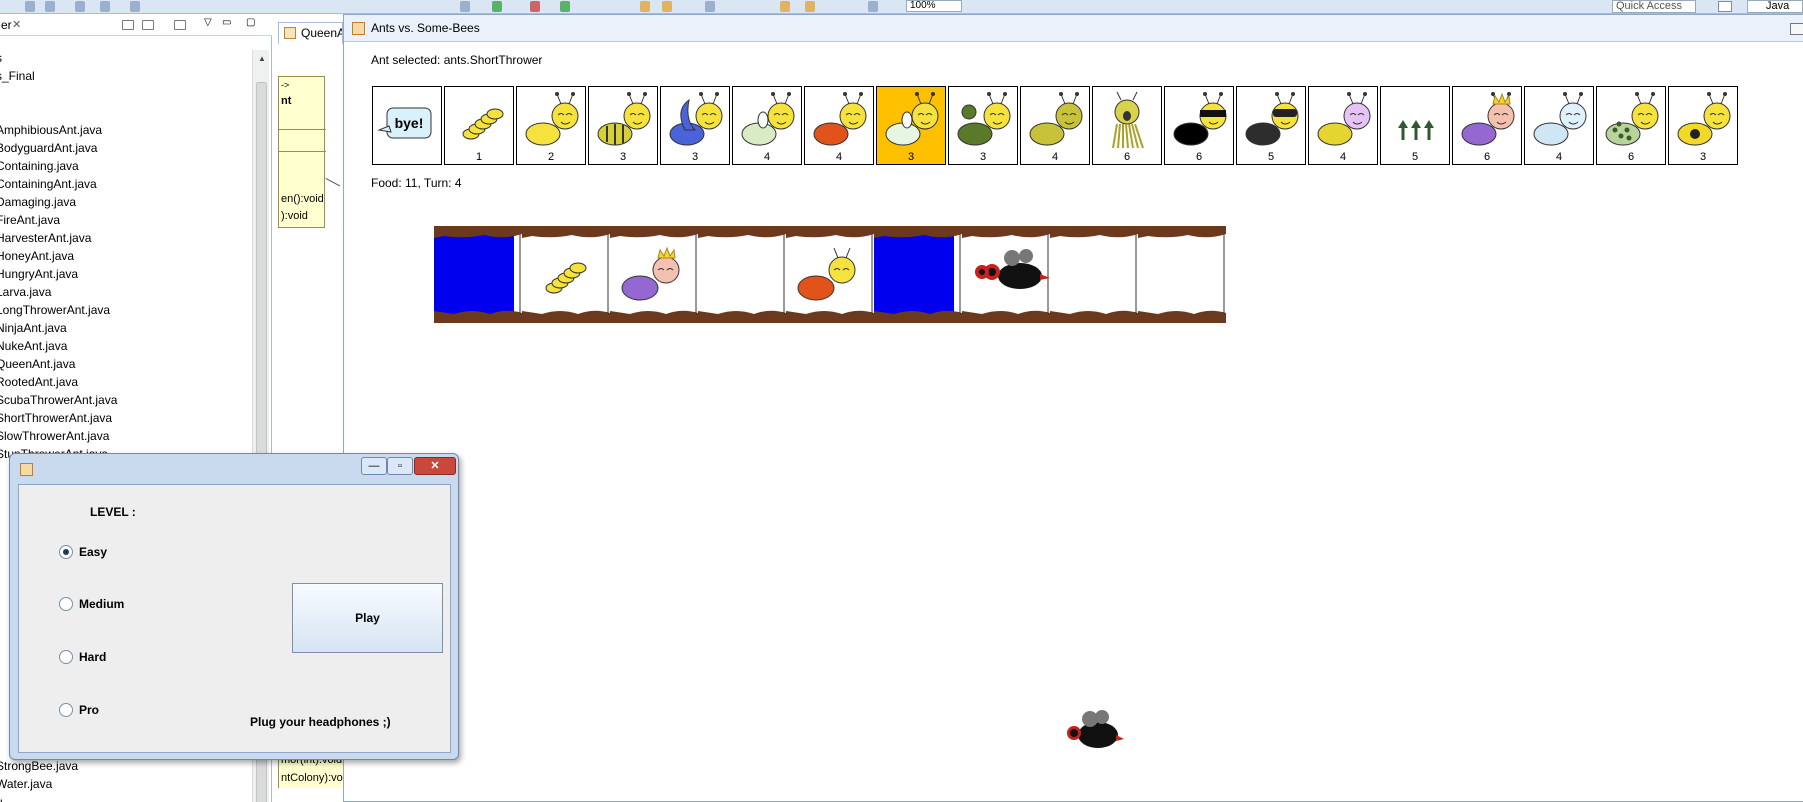 This screenshot has width=1803, height=802. I want to click on tunnel-tile-fire, so click(830, 274).